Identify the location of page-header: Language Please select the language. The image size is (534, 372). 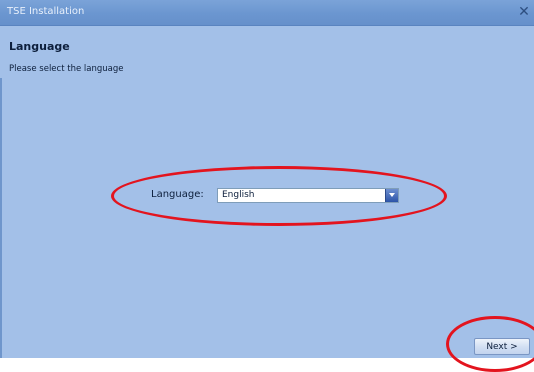
(267, 52).